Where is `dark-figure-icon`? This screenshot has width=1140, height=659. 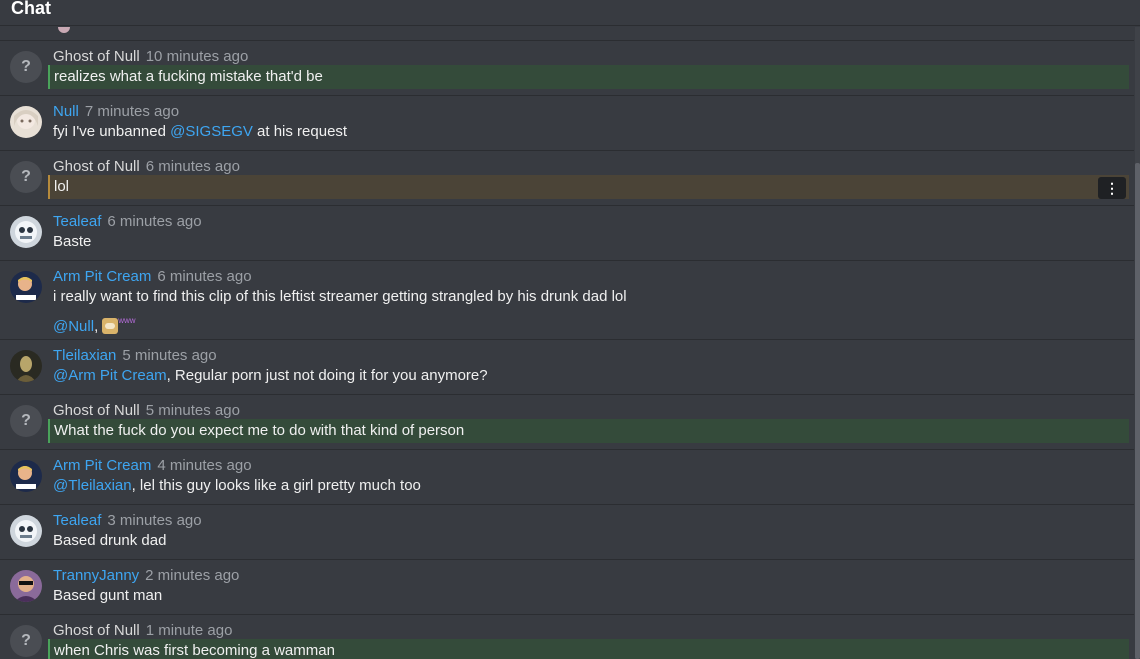 dark-figure-icon is located at coordinates (26, 366).